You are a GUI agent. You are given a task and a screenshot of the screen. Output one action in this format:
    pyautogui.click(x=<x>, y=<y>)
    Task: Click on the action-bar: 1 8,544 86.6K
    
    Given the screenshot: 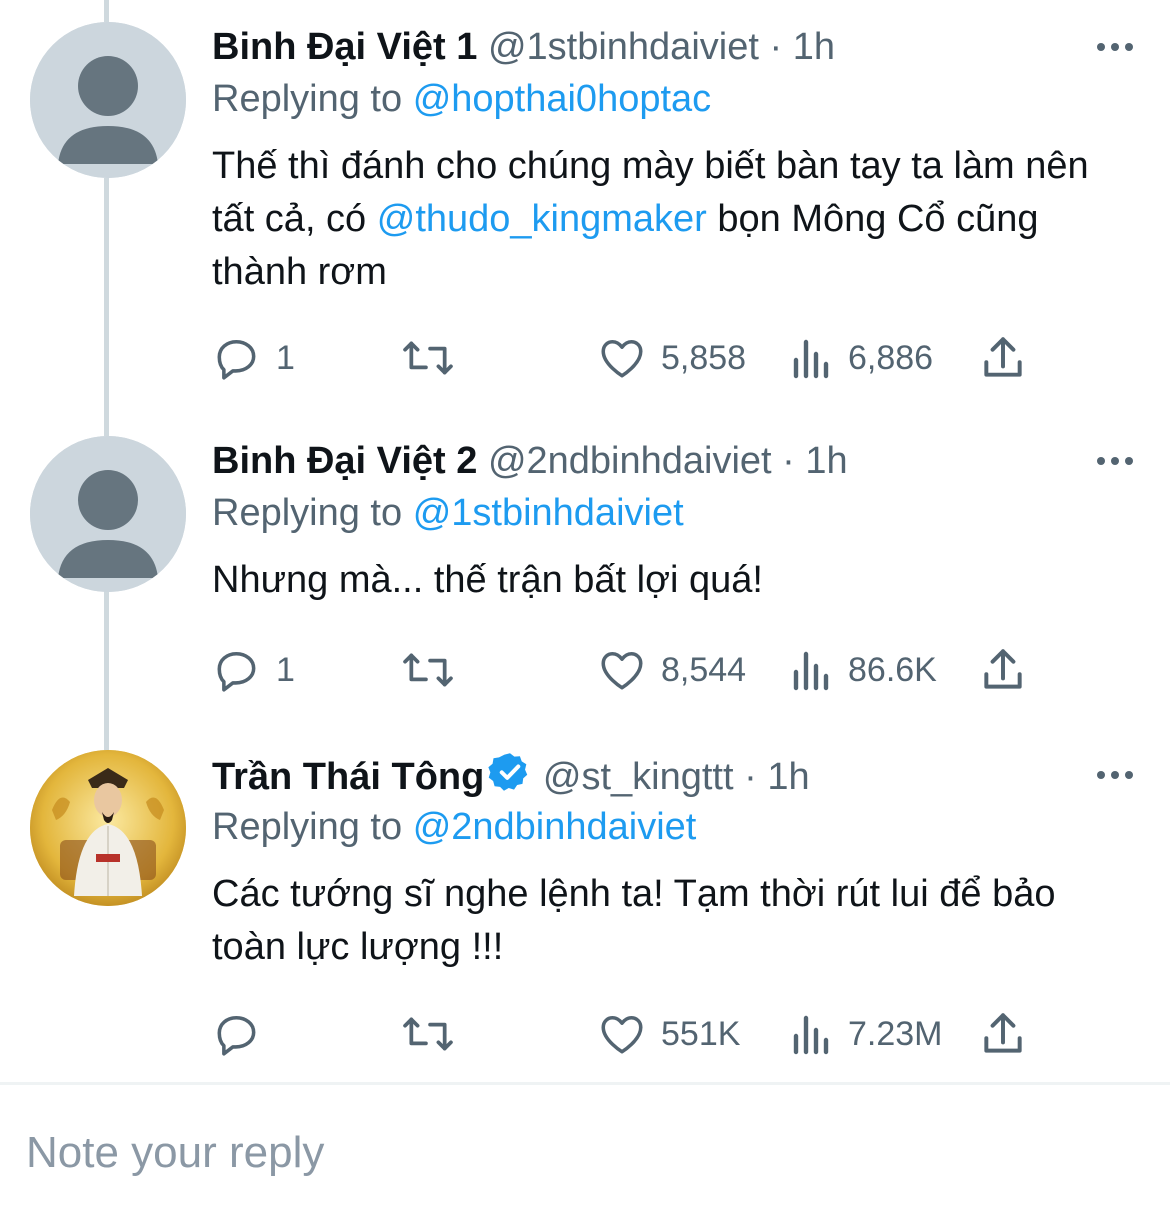 What is the action you would take?
    pyautogui.click(x=676, y=670)
    